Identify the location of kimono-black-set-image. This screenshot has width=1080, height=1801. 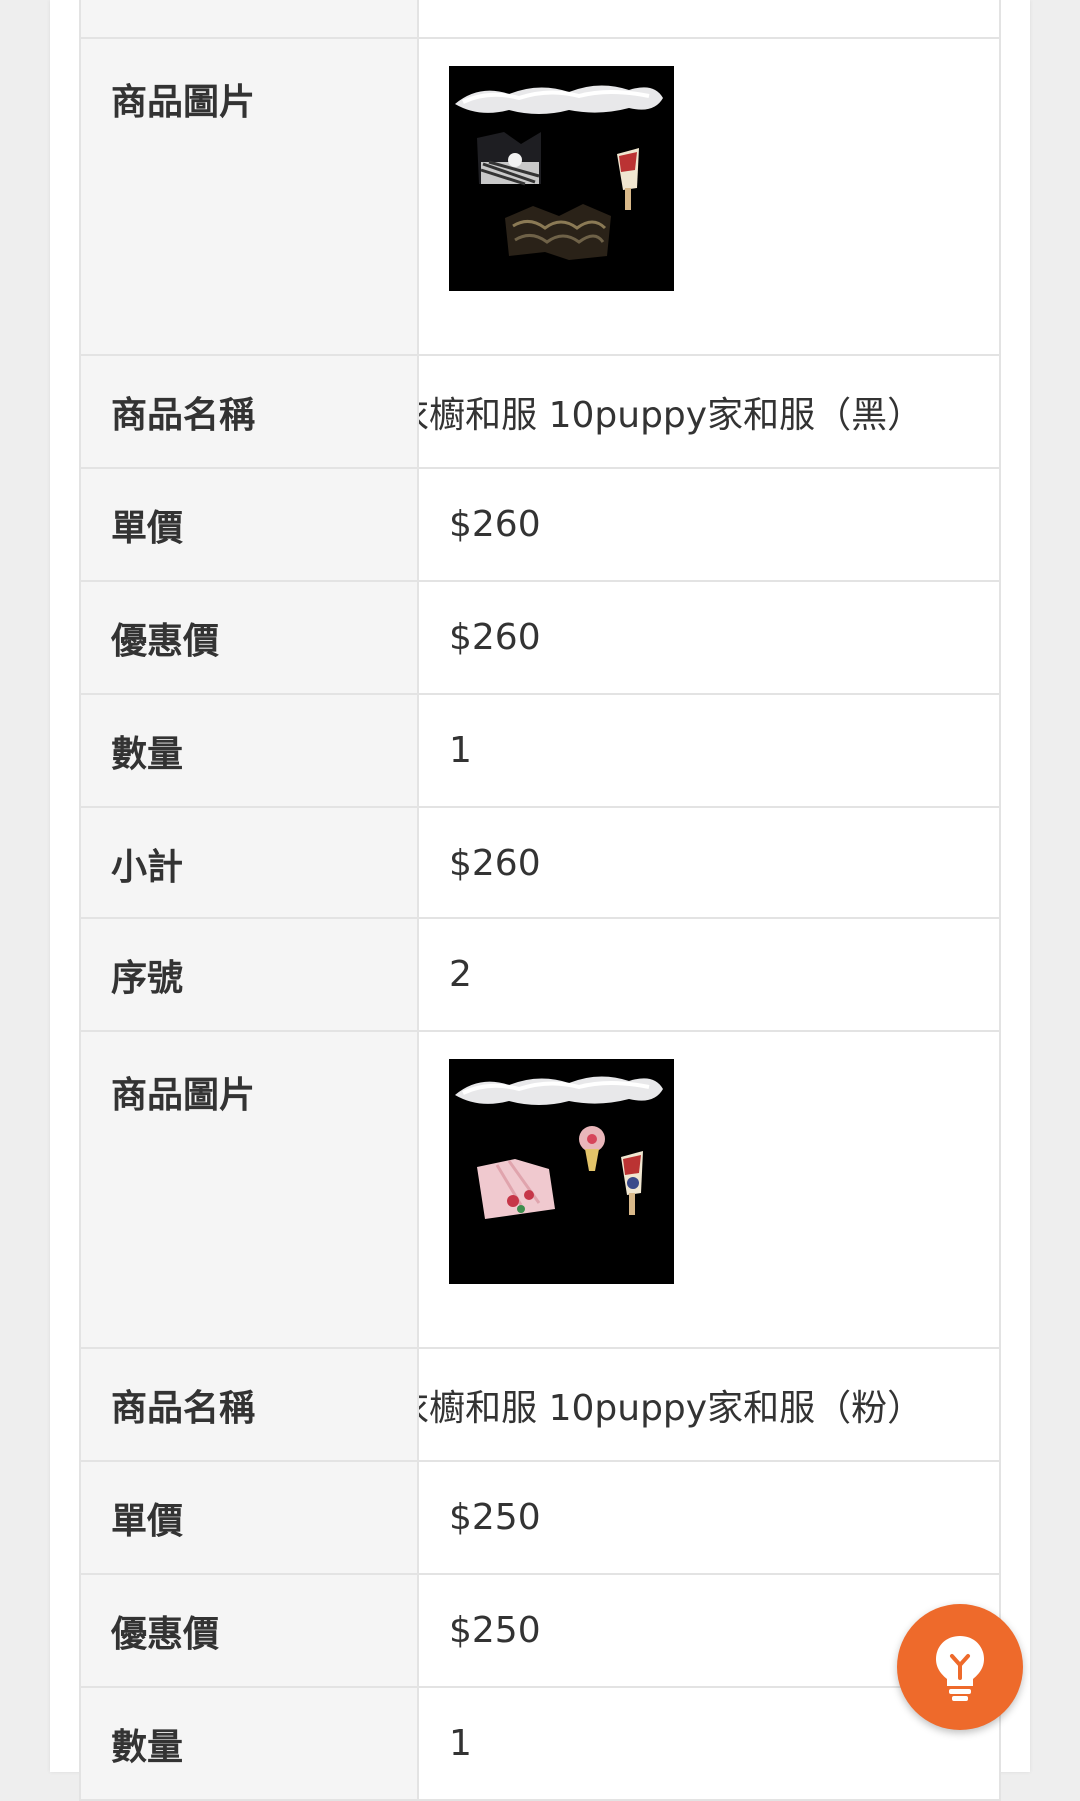
(561, 178).